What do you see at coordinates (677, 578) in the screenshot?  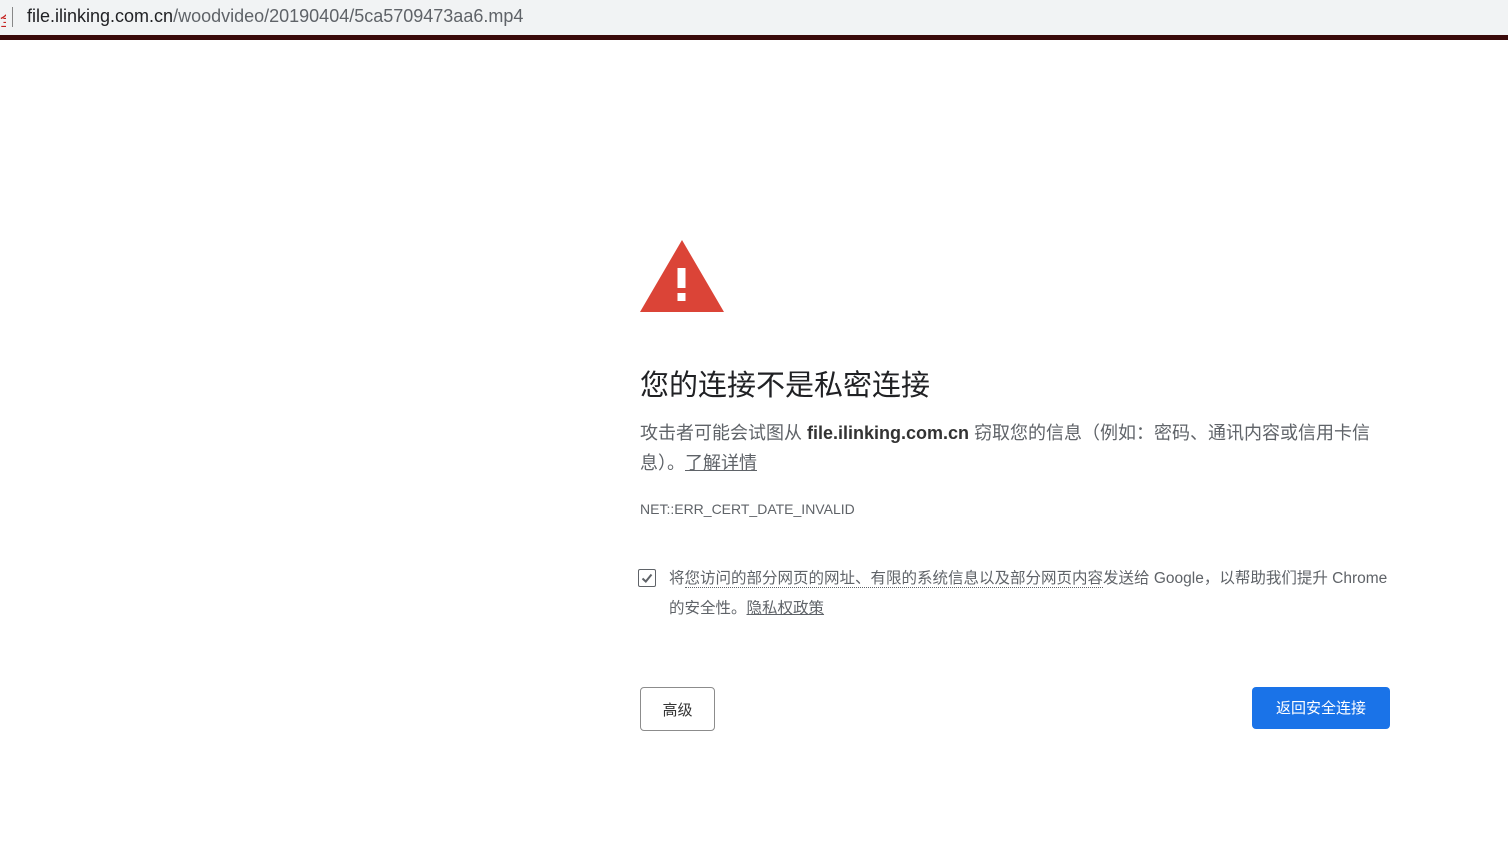 I see `optin-prefix: 将` at bounding box center [677, 578].